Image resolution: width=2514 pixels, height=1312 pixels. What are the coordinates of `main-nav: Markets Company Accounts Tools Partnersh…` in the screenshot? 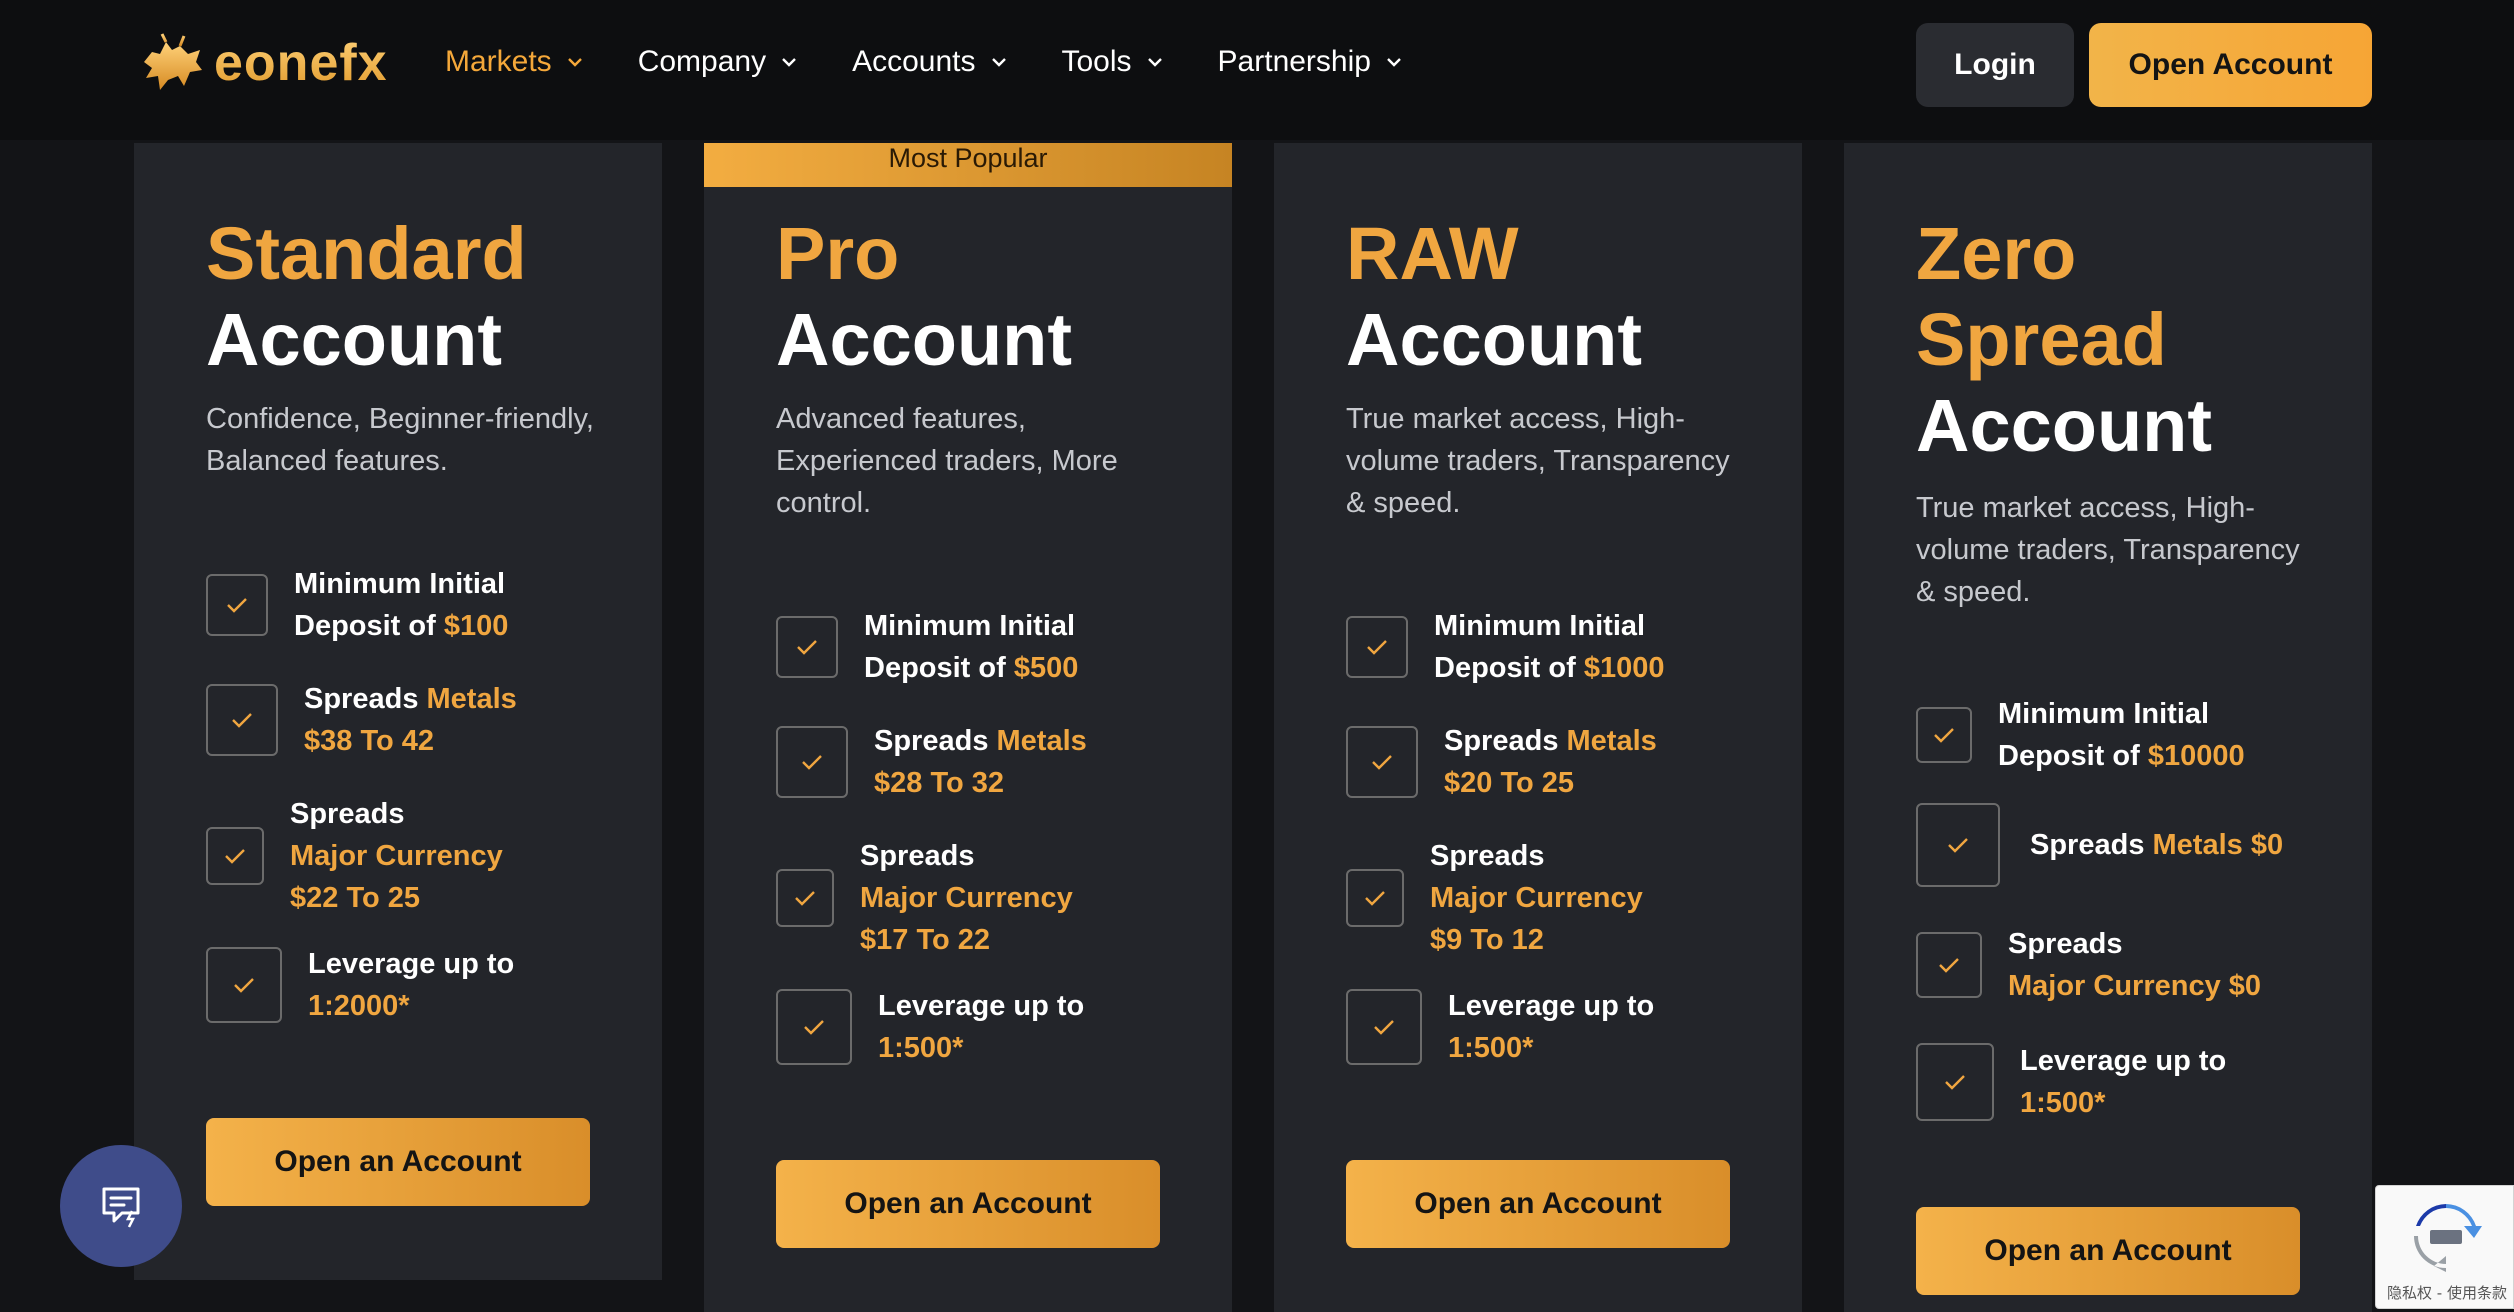 It's located at (951, 62).